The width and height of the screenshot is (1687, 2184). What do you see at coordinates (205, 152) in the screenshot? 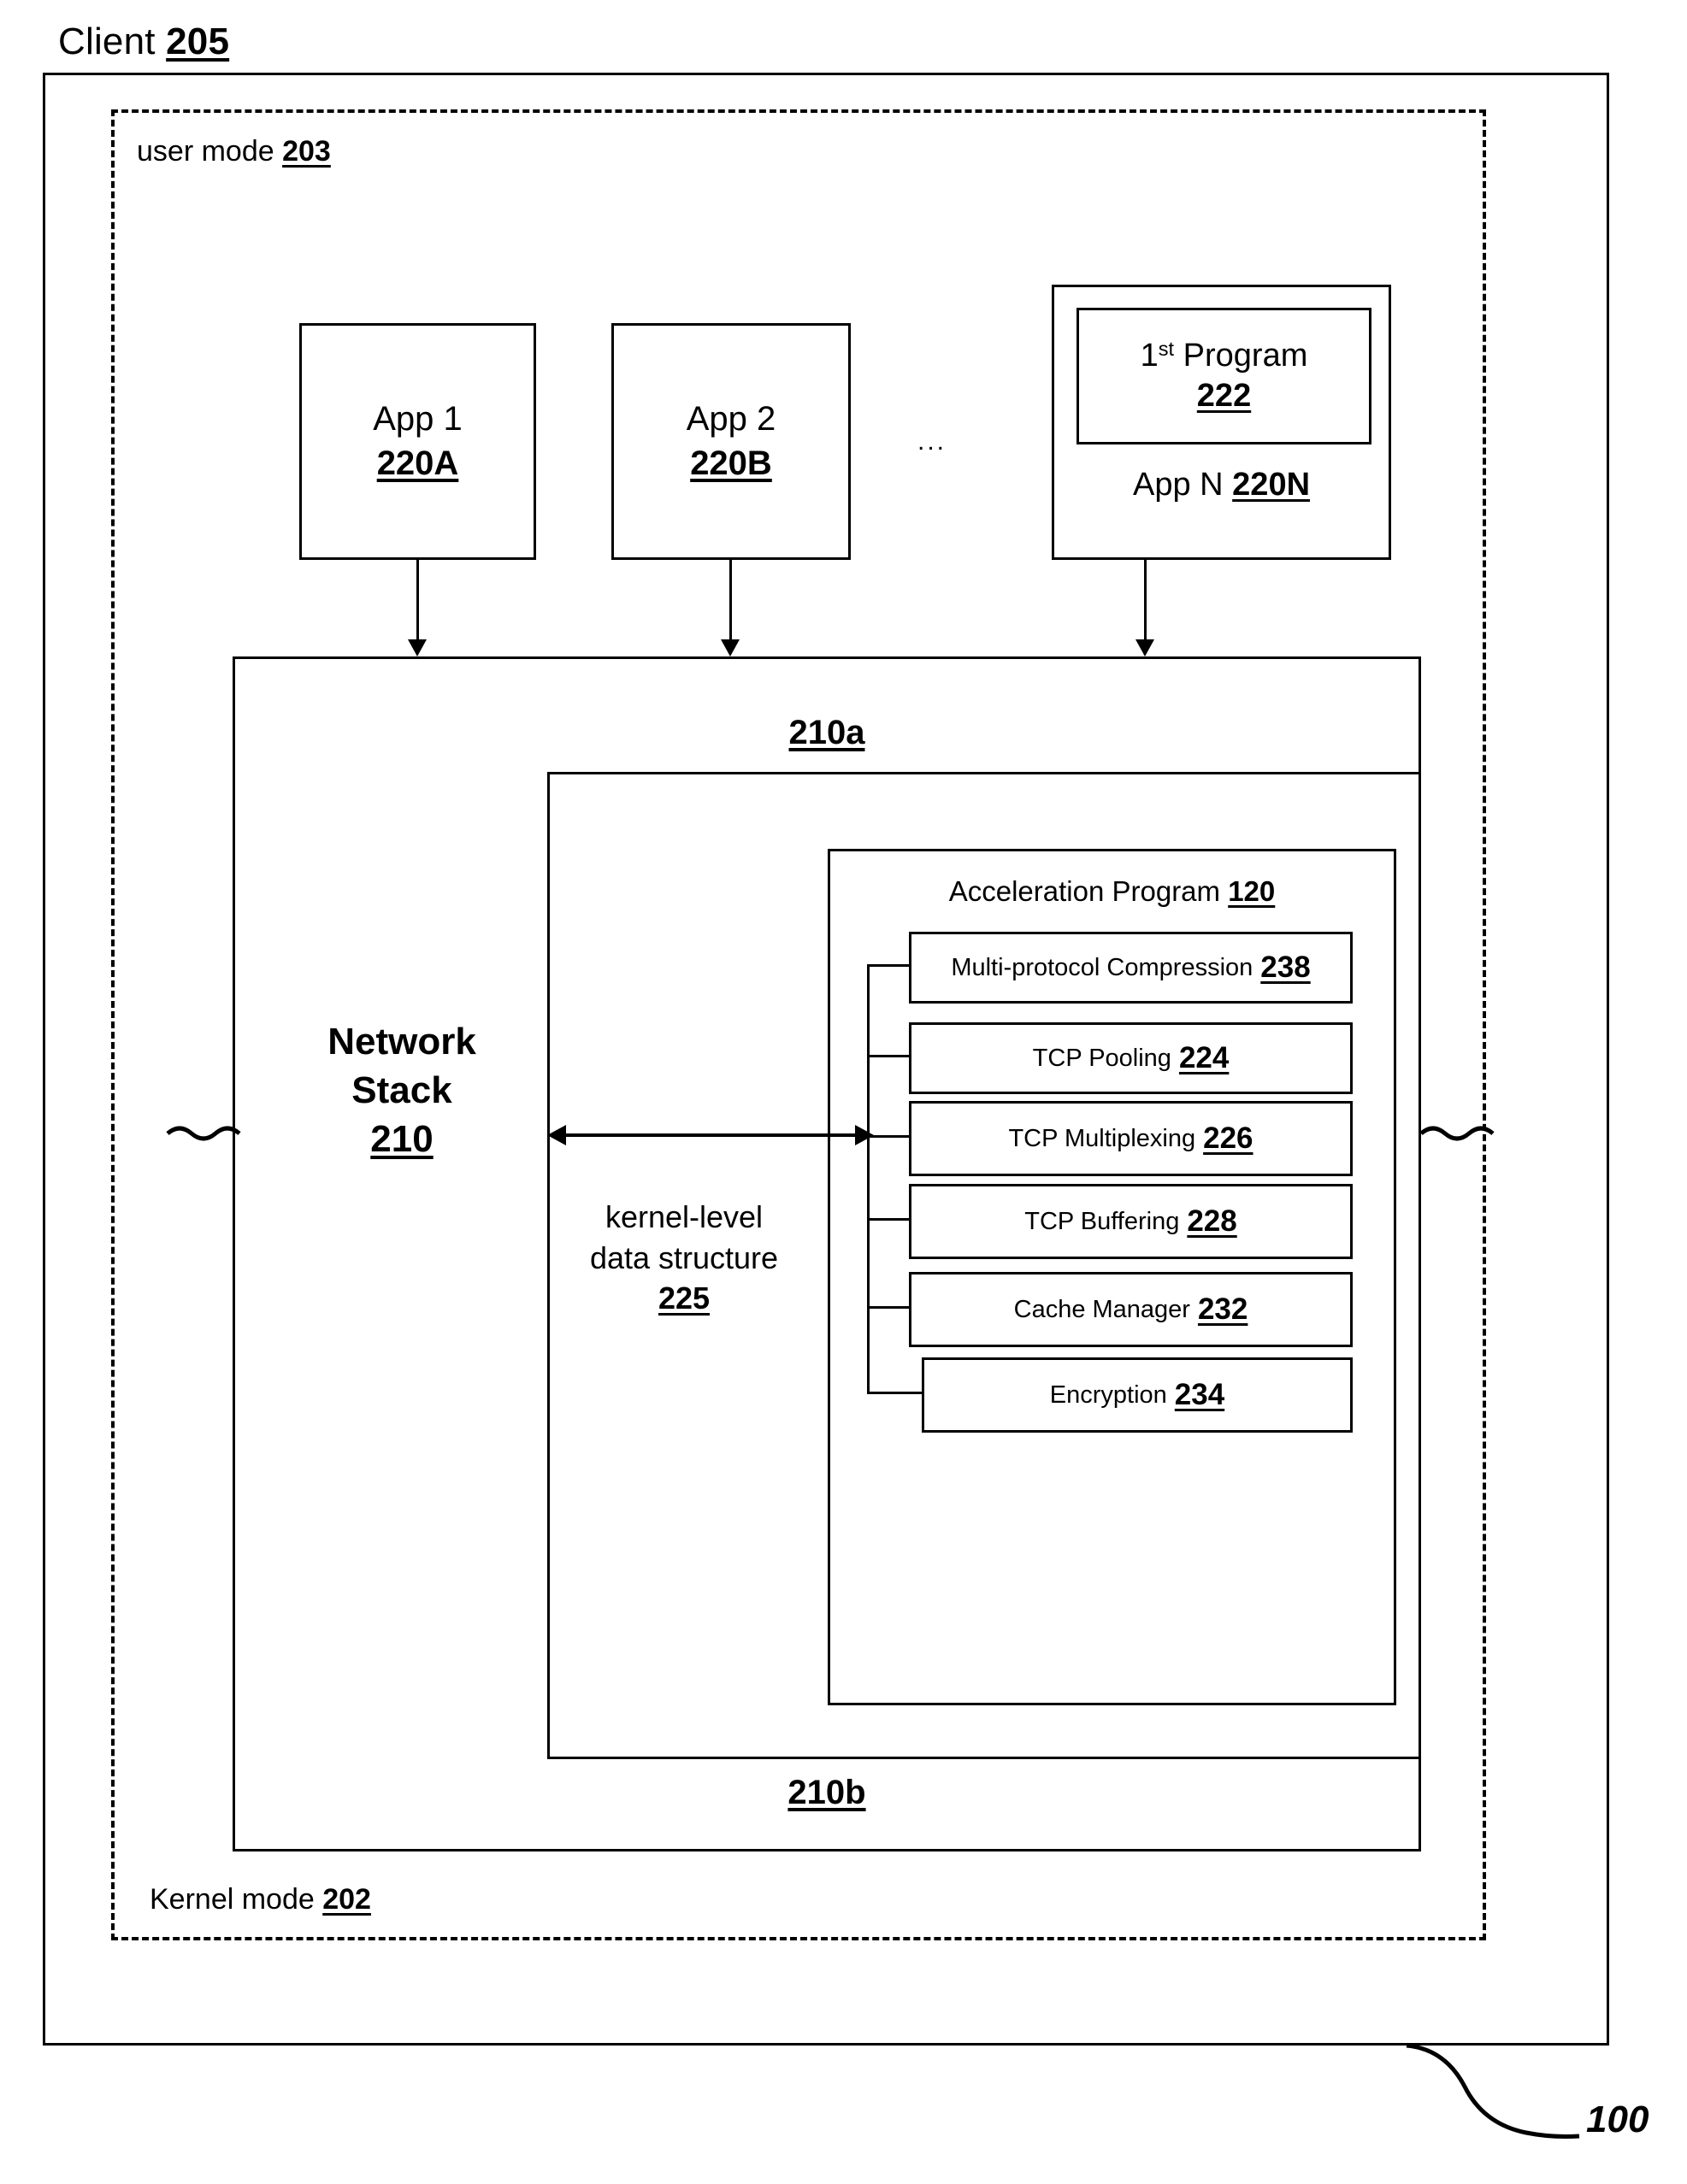
I see `user-mode-text: user mode` at bounding box center [205, 152].